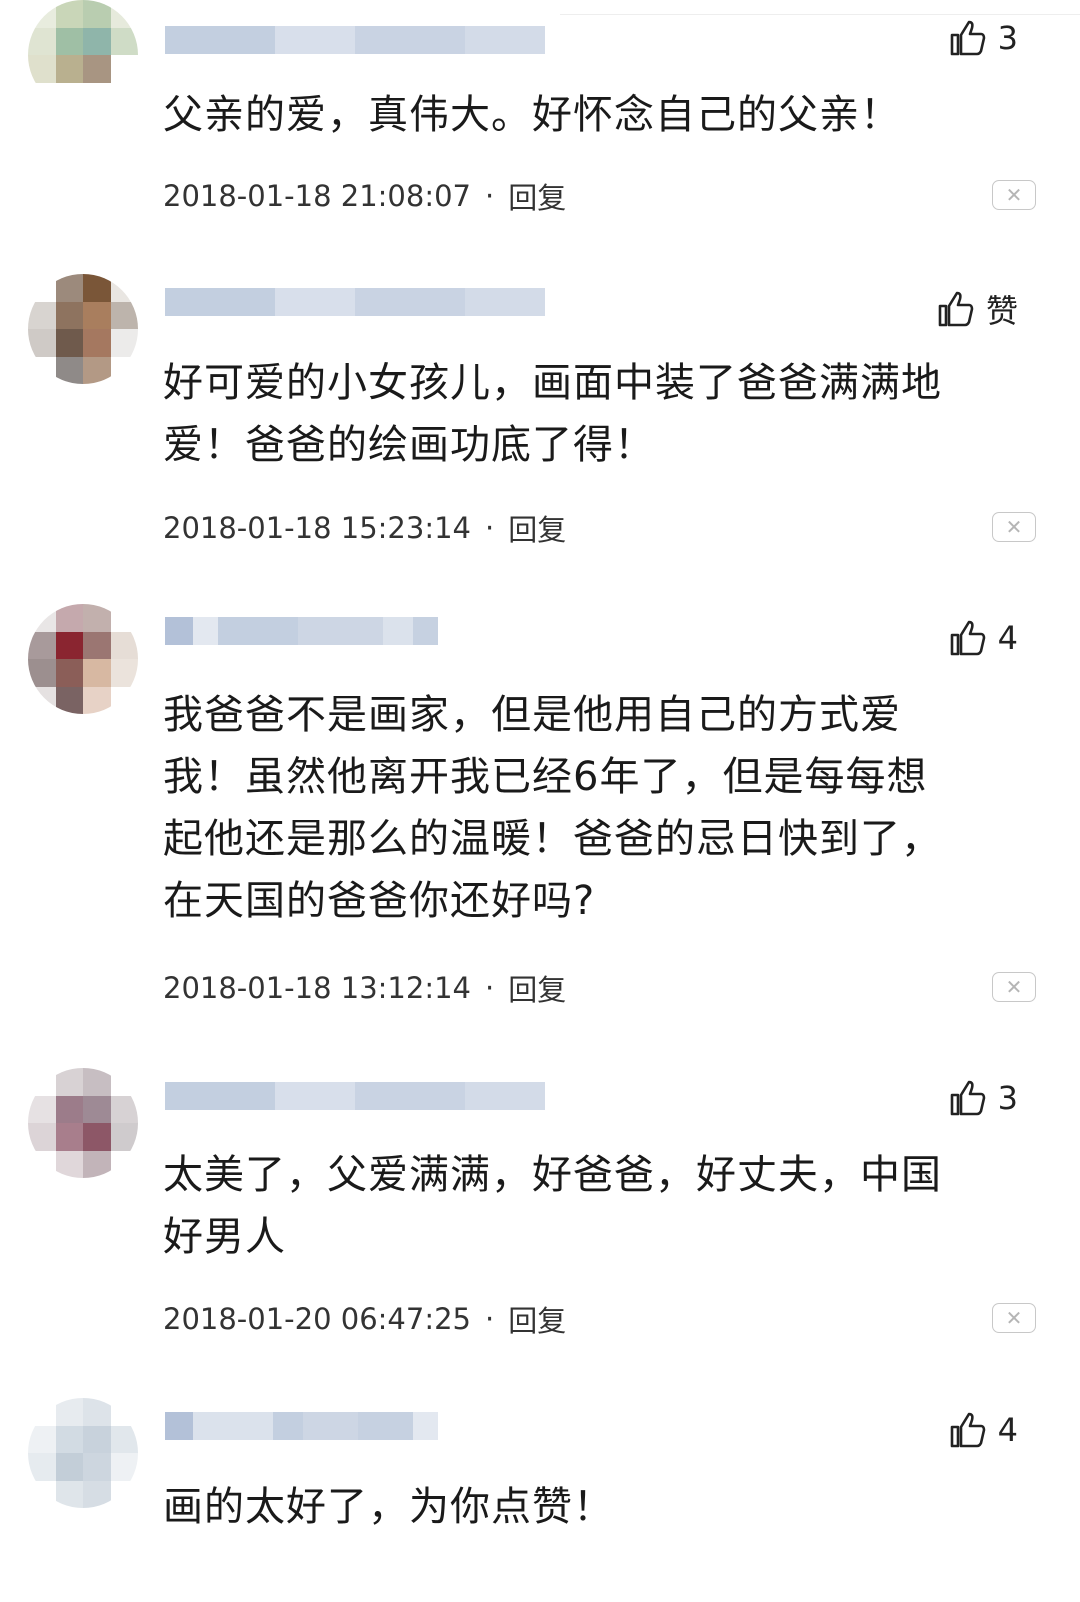  What do you see at coordinates (552, 414) in the screenshot?
I see `comment-text: 好可爱的小女孩儿，画面中装了爸爸满满地 爱！爸爸的绘画功底了得！` at bounding box center [552, 414].